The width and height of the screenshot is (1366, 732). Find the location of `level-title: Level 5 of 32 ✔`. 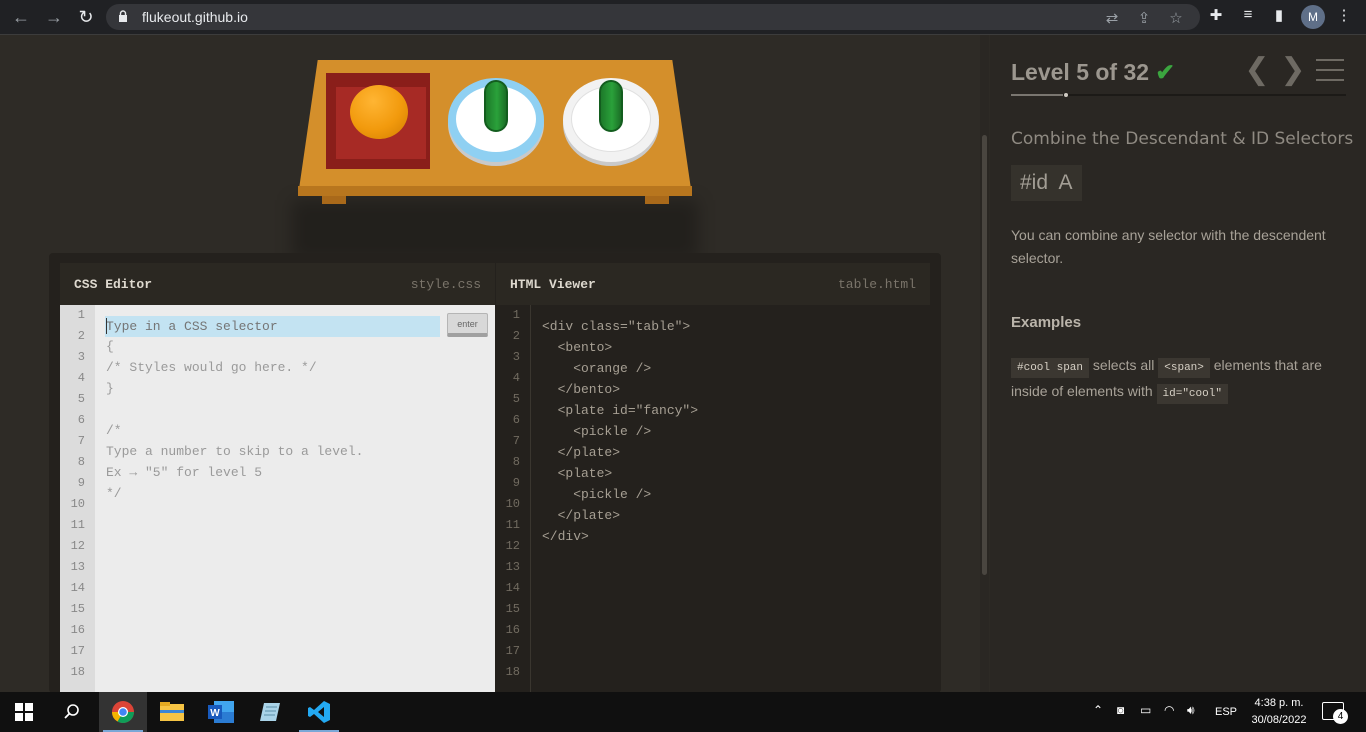

level-title: Level 5 of 32 ✔ is located at coordinates (1093, 72).